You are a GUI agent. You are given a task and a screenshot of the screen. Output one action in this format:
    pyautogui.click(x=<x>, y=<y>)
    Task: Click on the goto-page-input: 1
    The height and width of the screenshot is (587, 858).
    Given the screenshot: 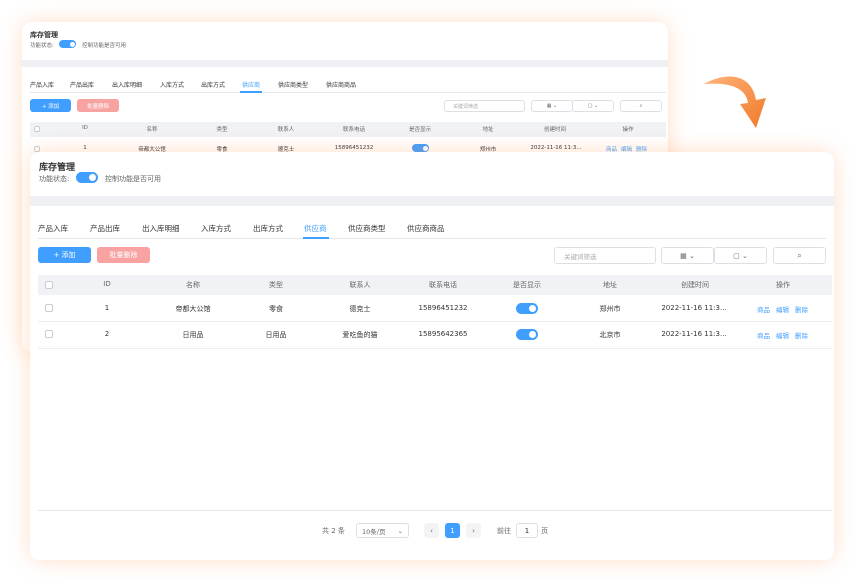 What is the action you would take?
    pyautogui.click(x=527, y=530)
    